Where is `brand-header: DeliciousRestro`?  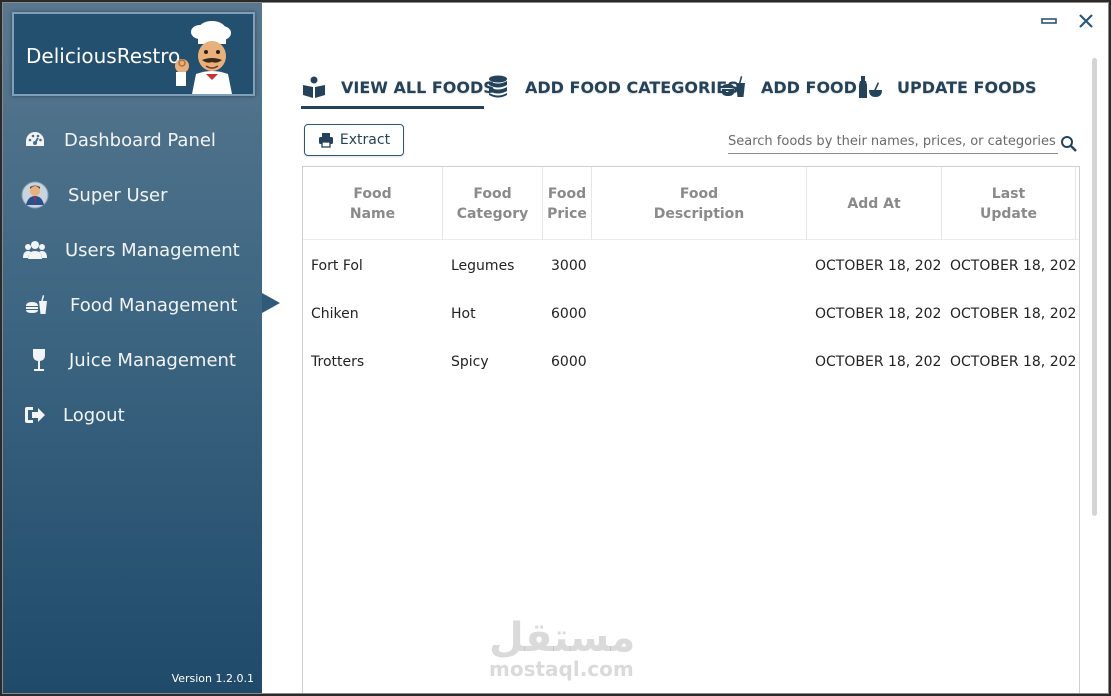
brand-header: DeliciousRestro is located at coordinates (133, 54).